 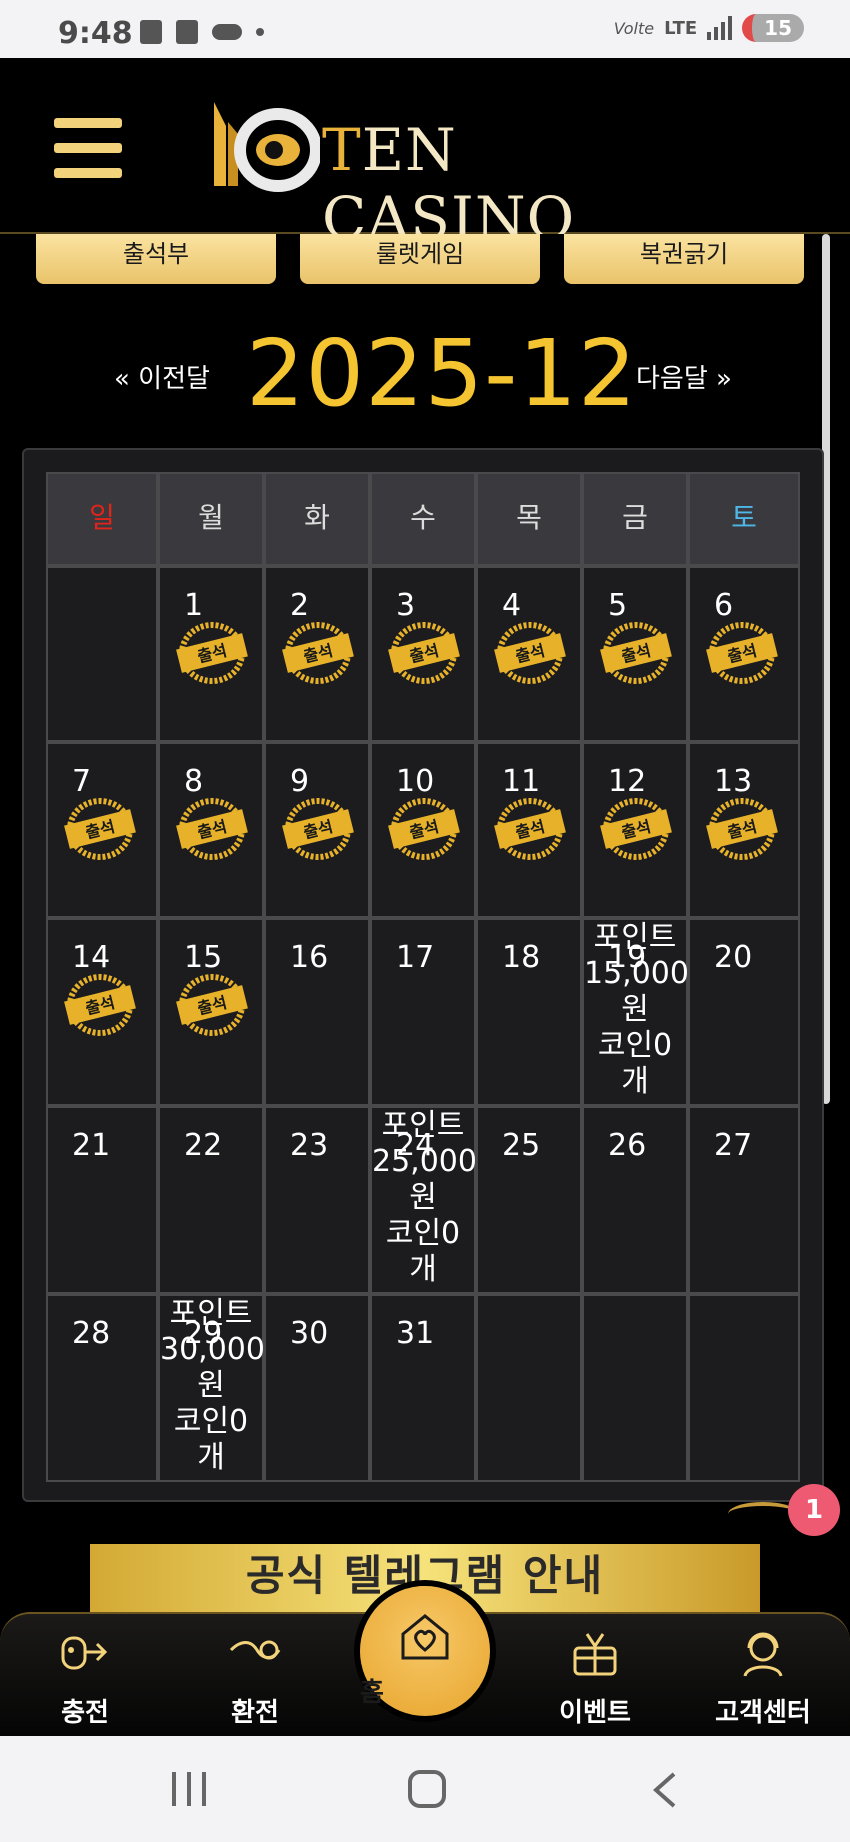 I want to click on nav-charge: 충전, so click(x=85, y=1676).